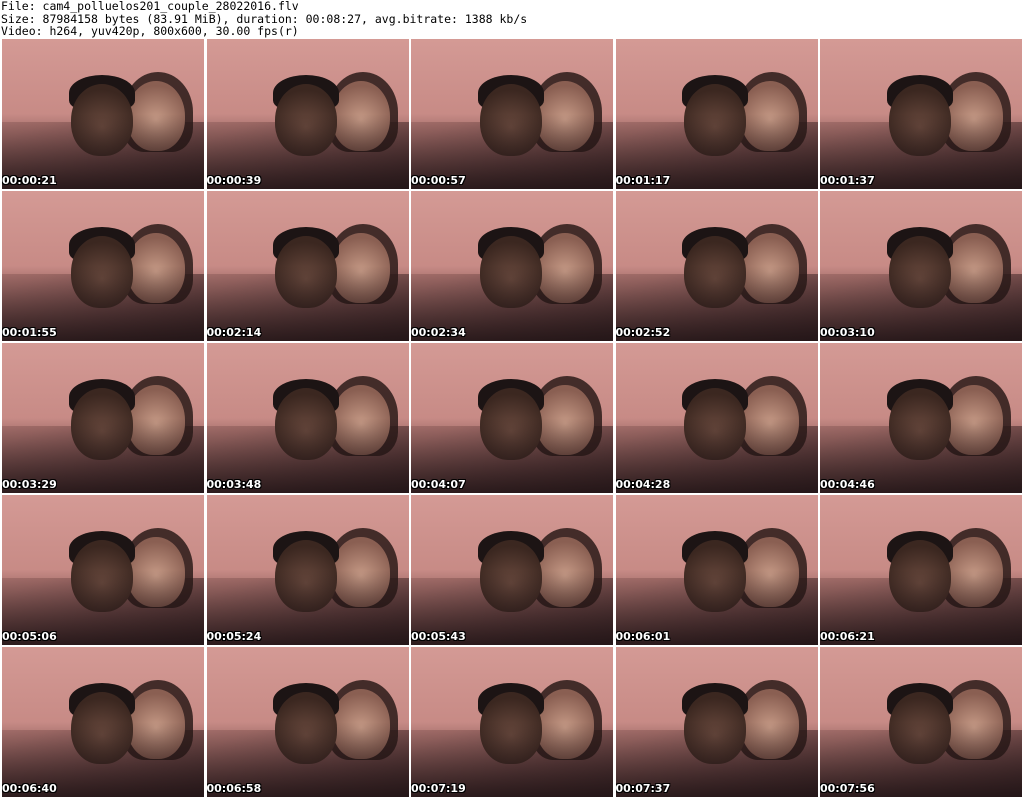 This screenshot has width=1024, height=799. What do you see at coordinates (847, 484) in the screenshot?
I see `timestamp-label: 00:04:46` at bounding box center [847, 484].